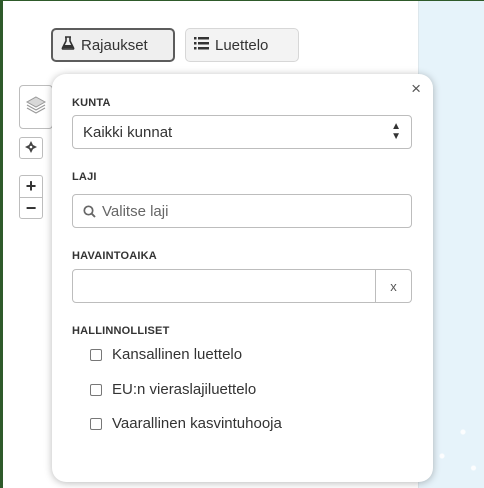 This screenshot has height=488, width=484. I want to click on administrative-label: HALLINNOLLISET, so click(121, 331).